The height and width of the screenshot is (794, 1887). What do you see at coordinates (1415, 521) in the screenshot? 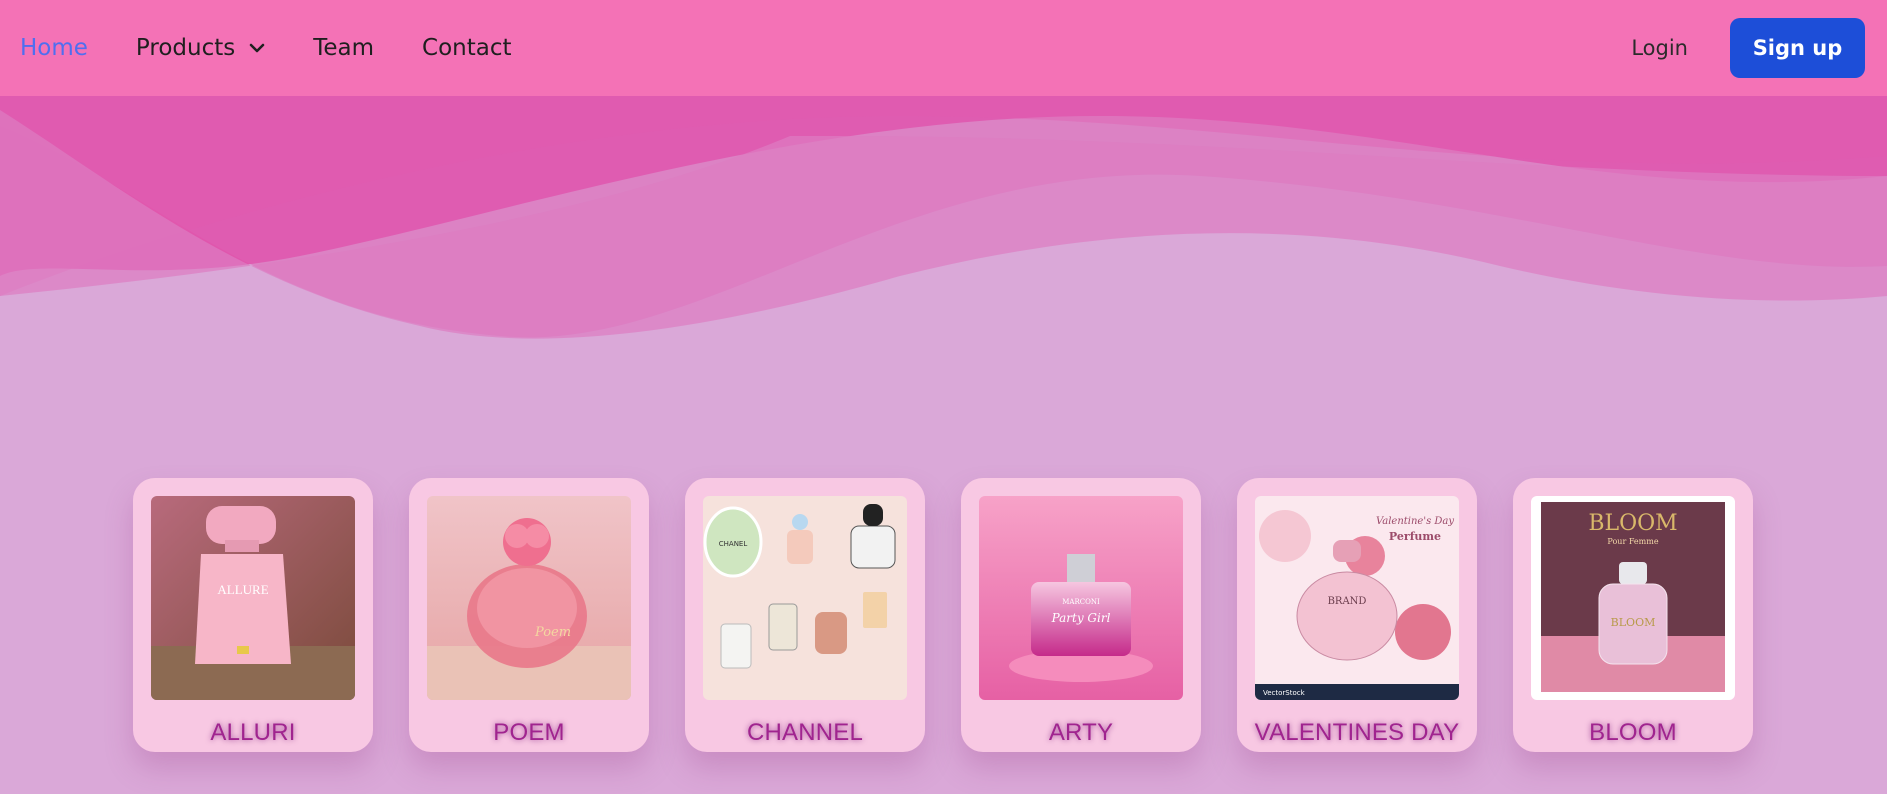
I see `svg-text: Valentine's Day` at bounding box center [1415, 521].